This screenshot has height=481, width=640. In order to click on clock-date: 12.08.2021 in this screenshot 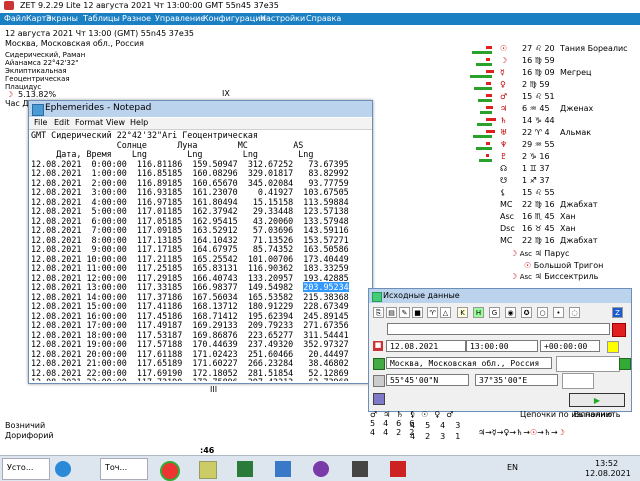, I will do `click(608, 473)`.